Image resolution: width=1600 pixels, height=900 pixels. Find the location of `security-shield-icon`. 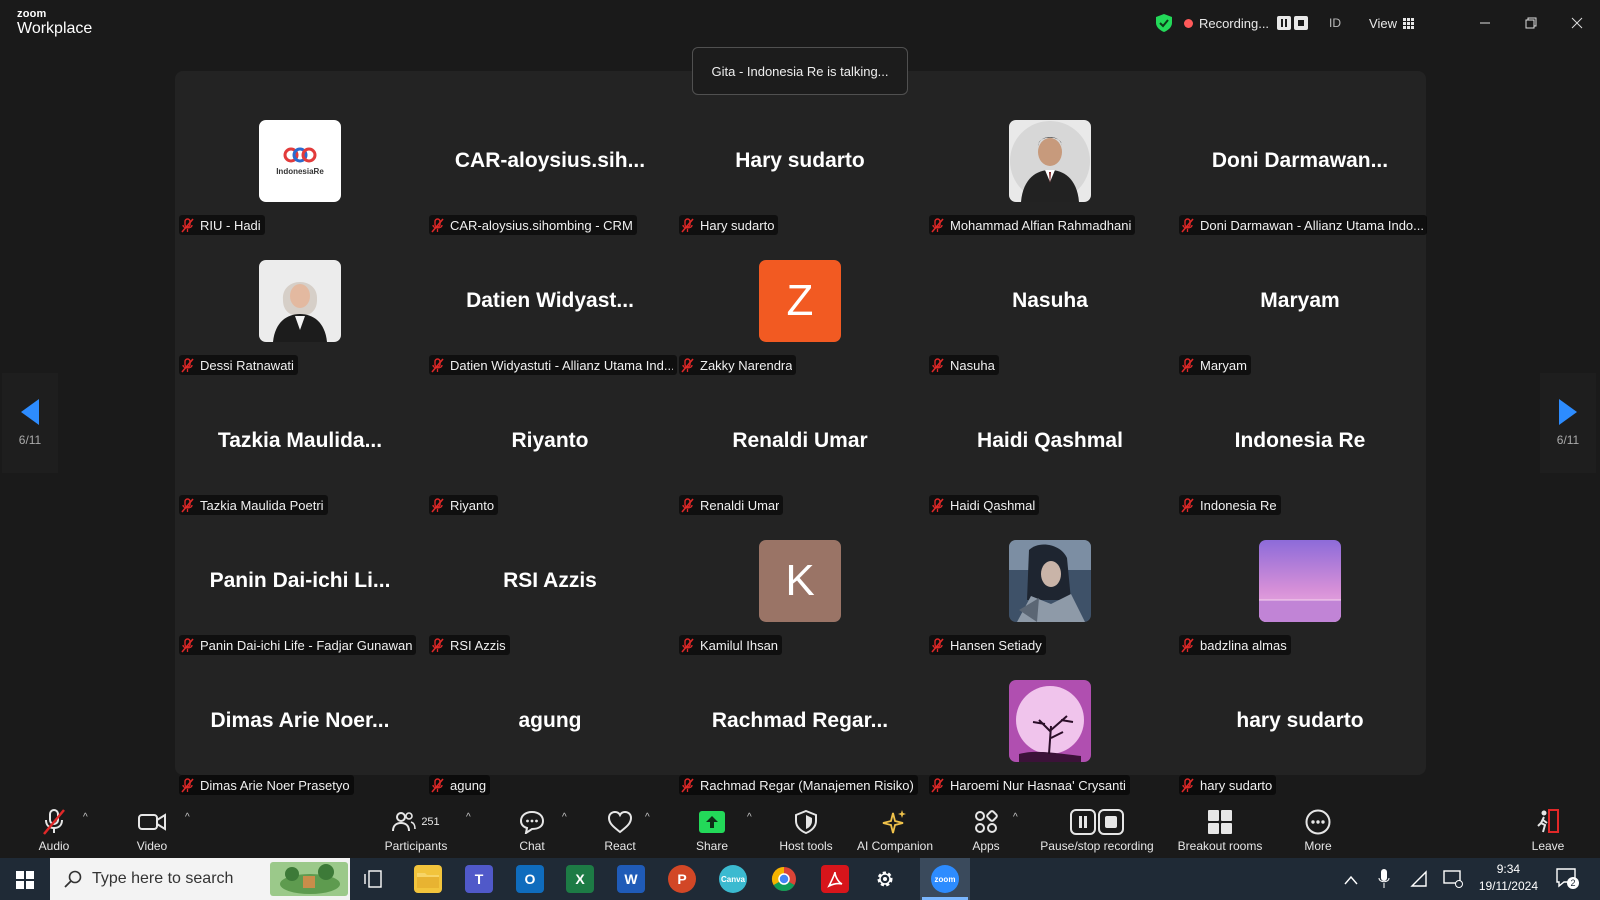

security-shield-icon is located at coordinates (1163, 23).